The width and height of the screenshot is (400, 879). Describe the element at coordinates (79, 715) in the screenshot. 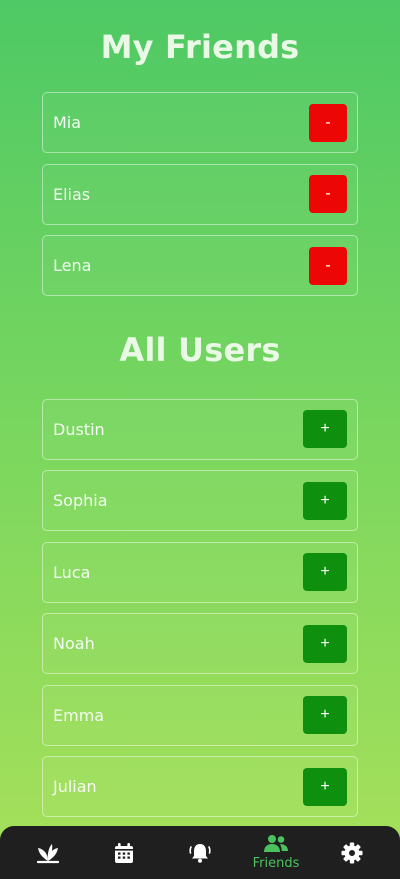

I see `user-name: Emma` at that location.